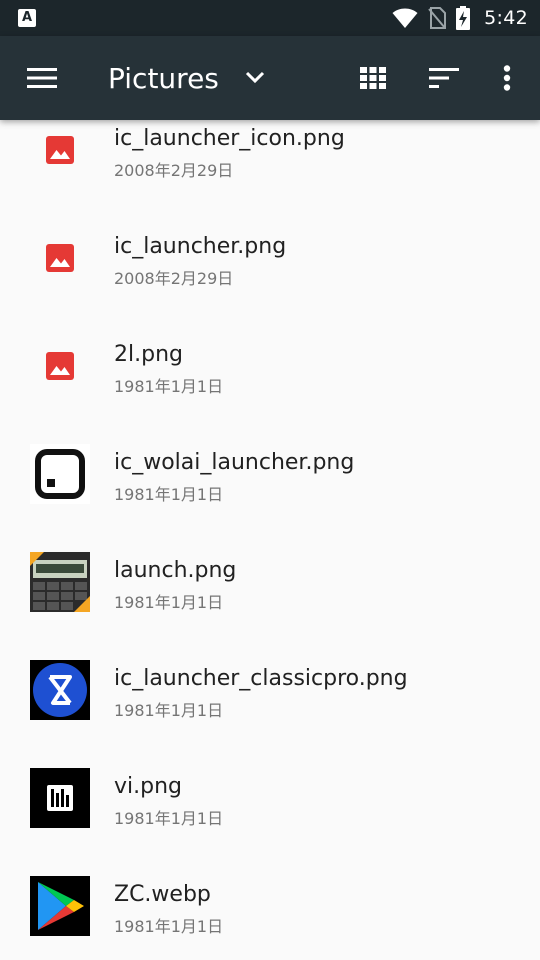 The width and height of the screenshot is (540, 960). What do you see at coordinates (270, 796) in the screenshot?
I see `file-list-item: vi.png 1981年1月1日` at bounding box center [270, 796].